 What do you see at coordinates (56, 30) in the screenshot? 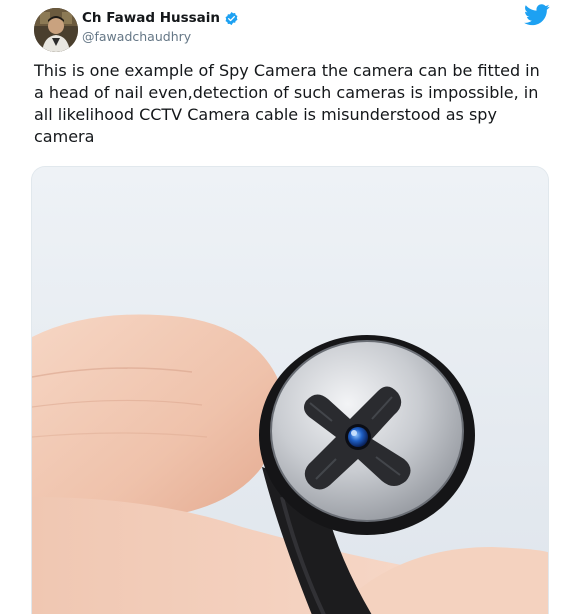
I see `avatar` at bounding box center [56, 30].